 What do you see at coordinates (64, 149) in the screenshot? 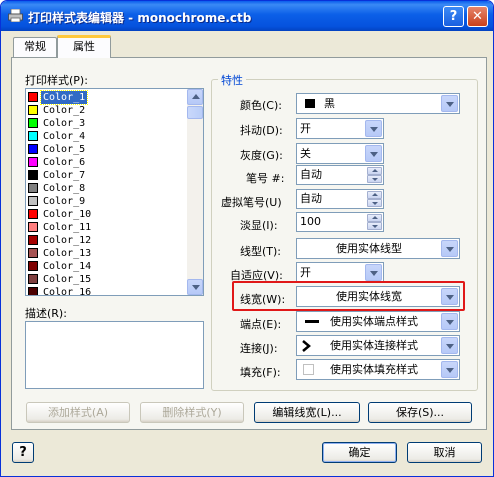
I see `list-item-label: Color_5` at bounding box center [64, 149].